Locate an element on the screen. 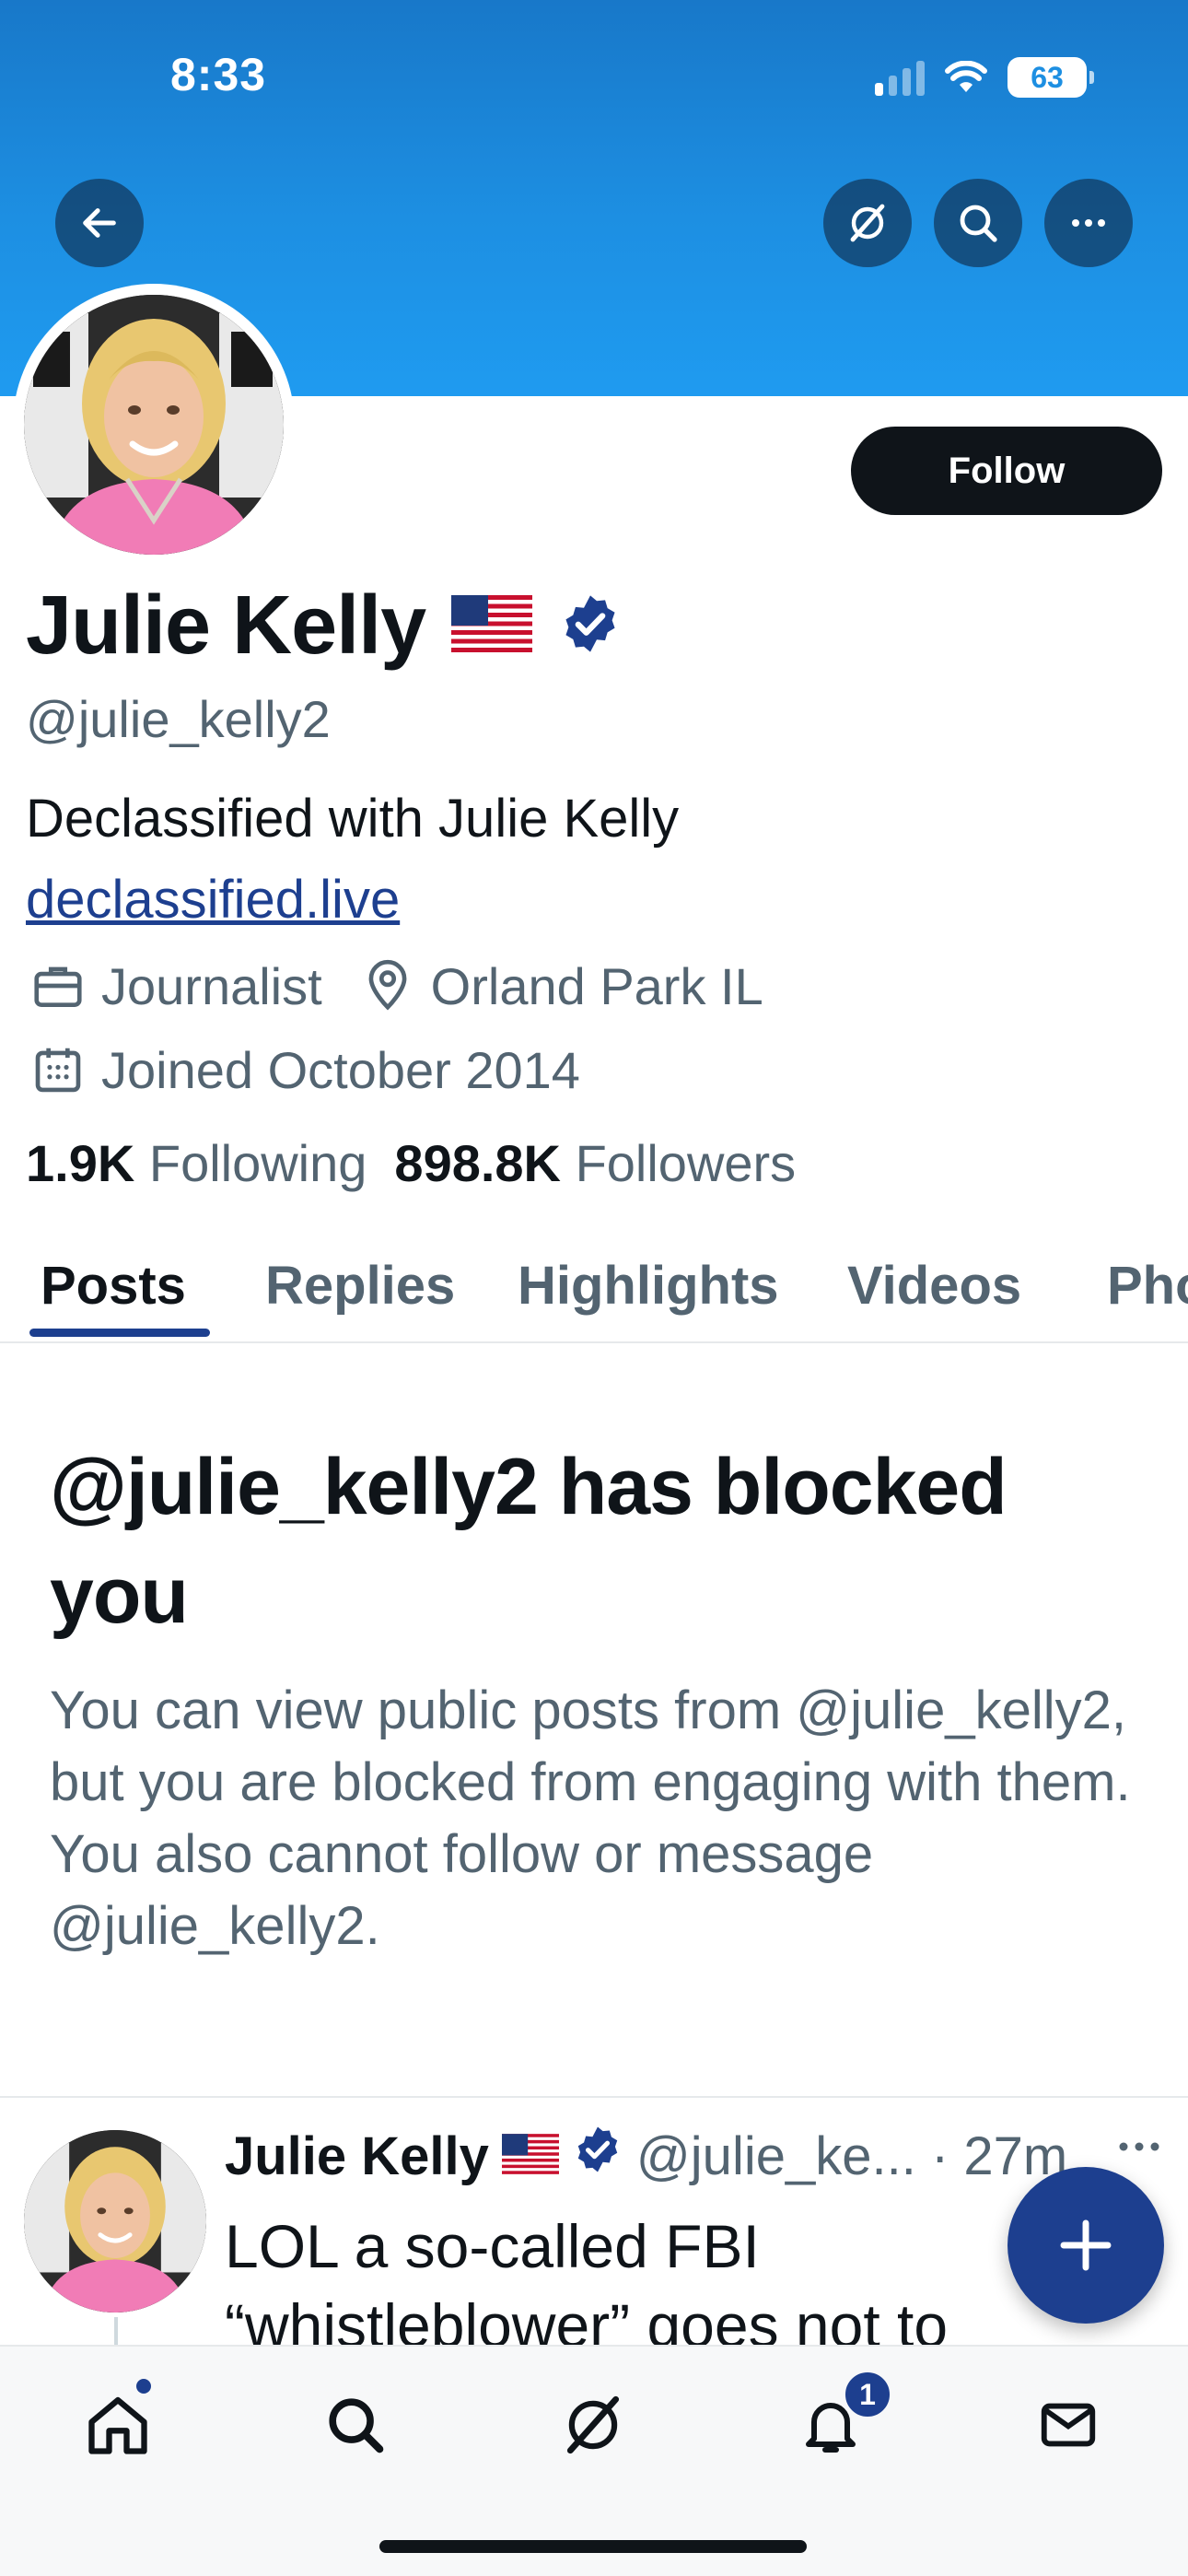  follow-counts: 1.9K Following 898.8K Followers is located at coordinates (411, 1163).